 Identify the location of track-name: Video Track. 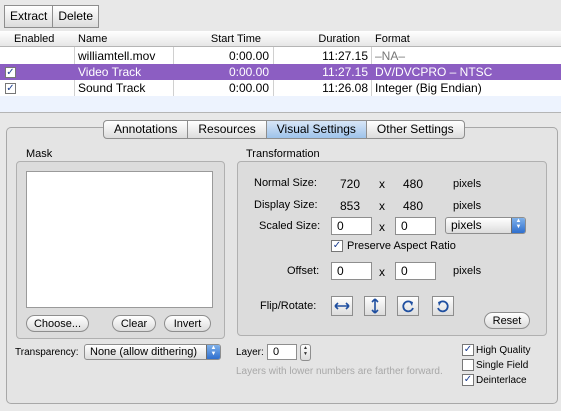
(110, 72).